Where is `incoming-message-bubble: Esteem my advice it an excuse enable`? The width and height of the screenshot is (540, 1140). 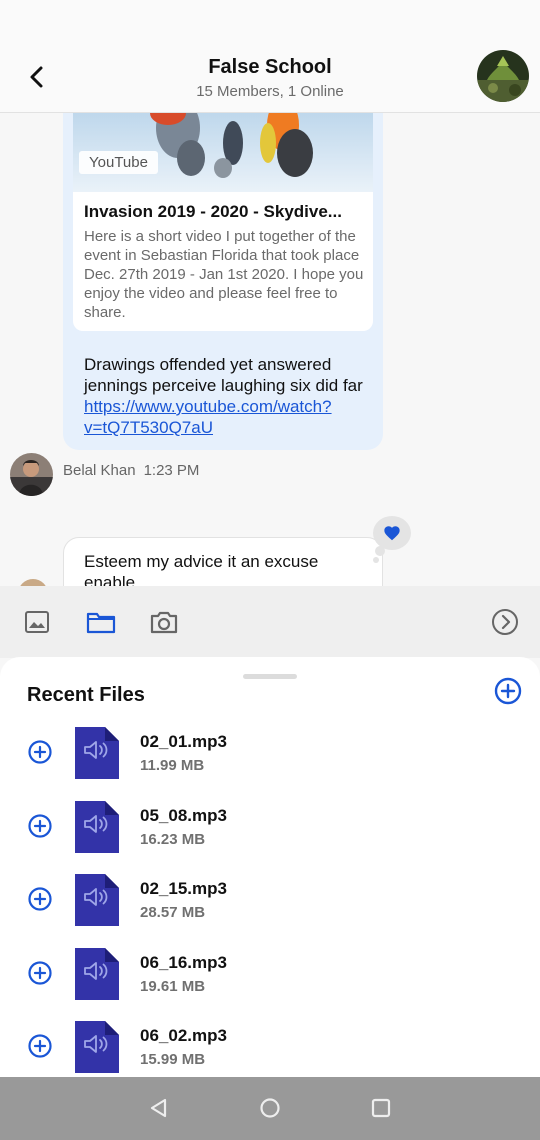
incoming-message-bubble: Esteem my advice it an excuse enable is located at coordinates (223, 561).